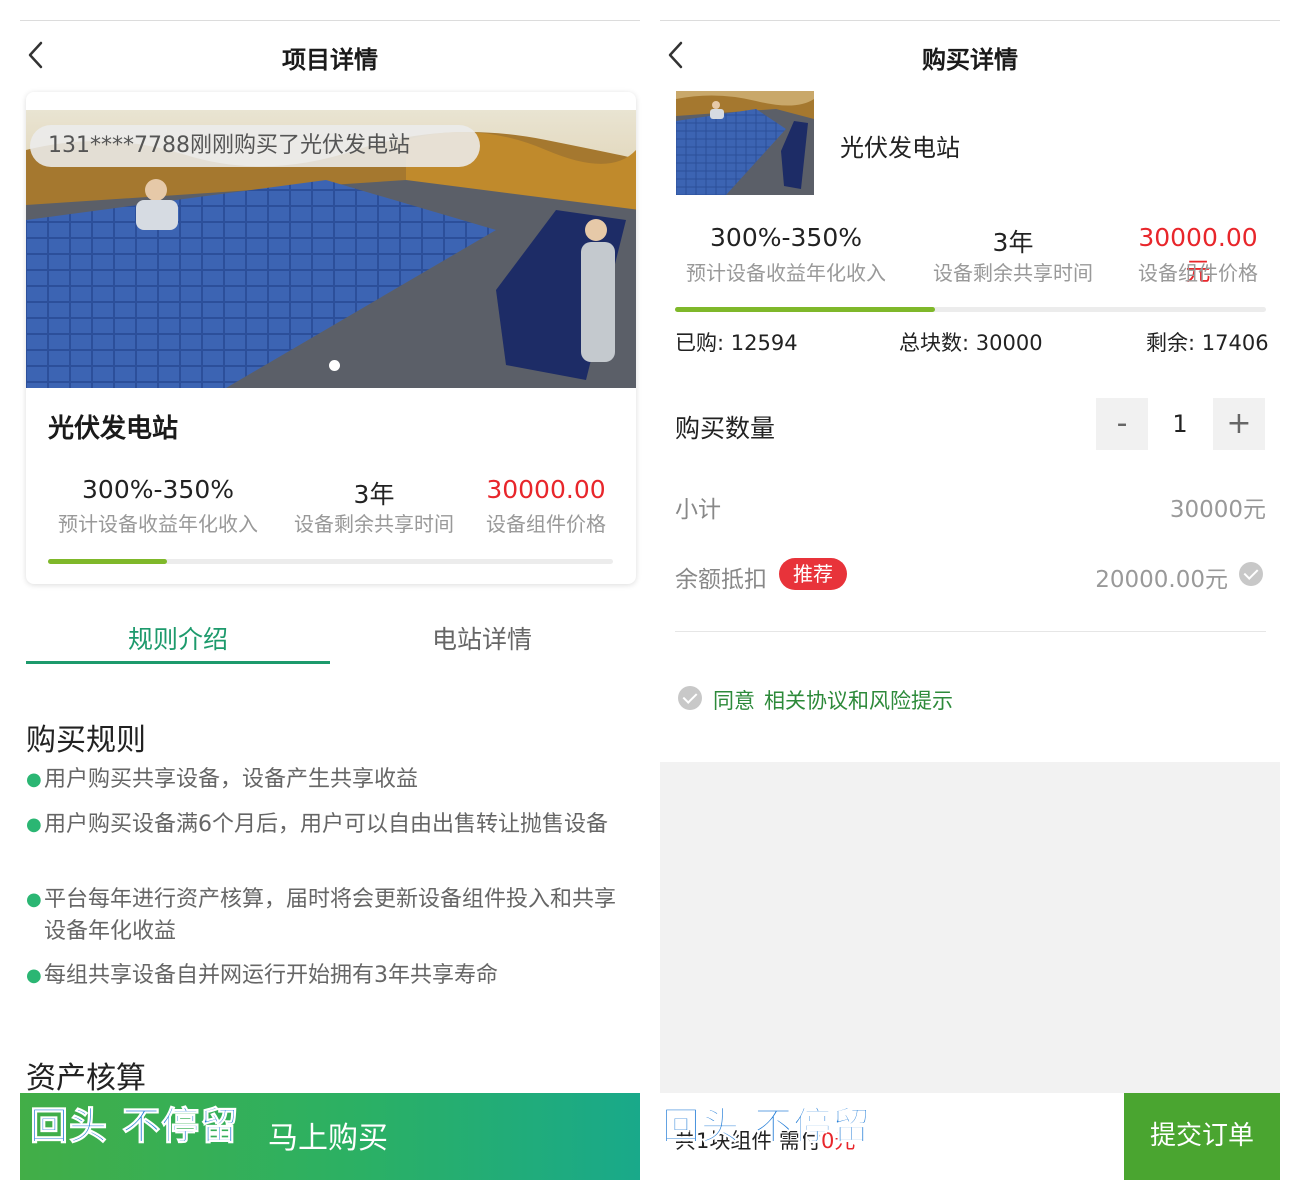 The width and height of the screenshot is (1300, 1200). What do you see at coordinates (970, 20) in the screenshot?
I see `right-top-divider` at bounding box center [970, 20].